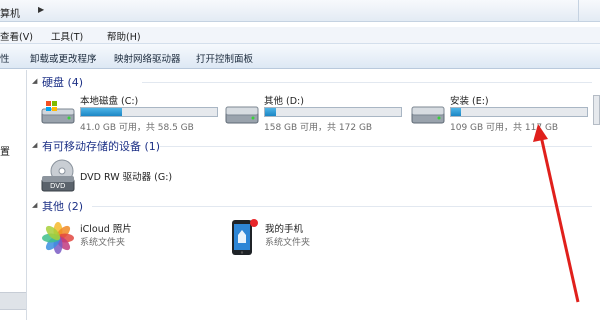  Describe the element at coordinates (333, 112) in the screenshot. I see `drive-d-usage-bar` at that location.